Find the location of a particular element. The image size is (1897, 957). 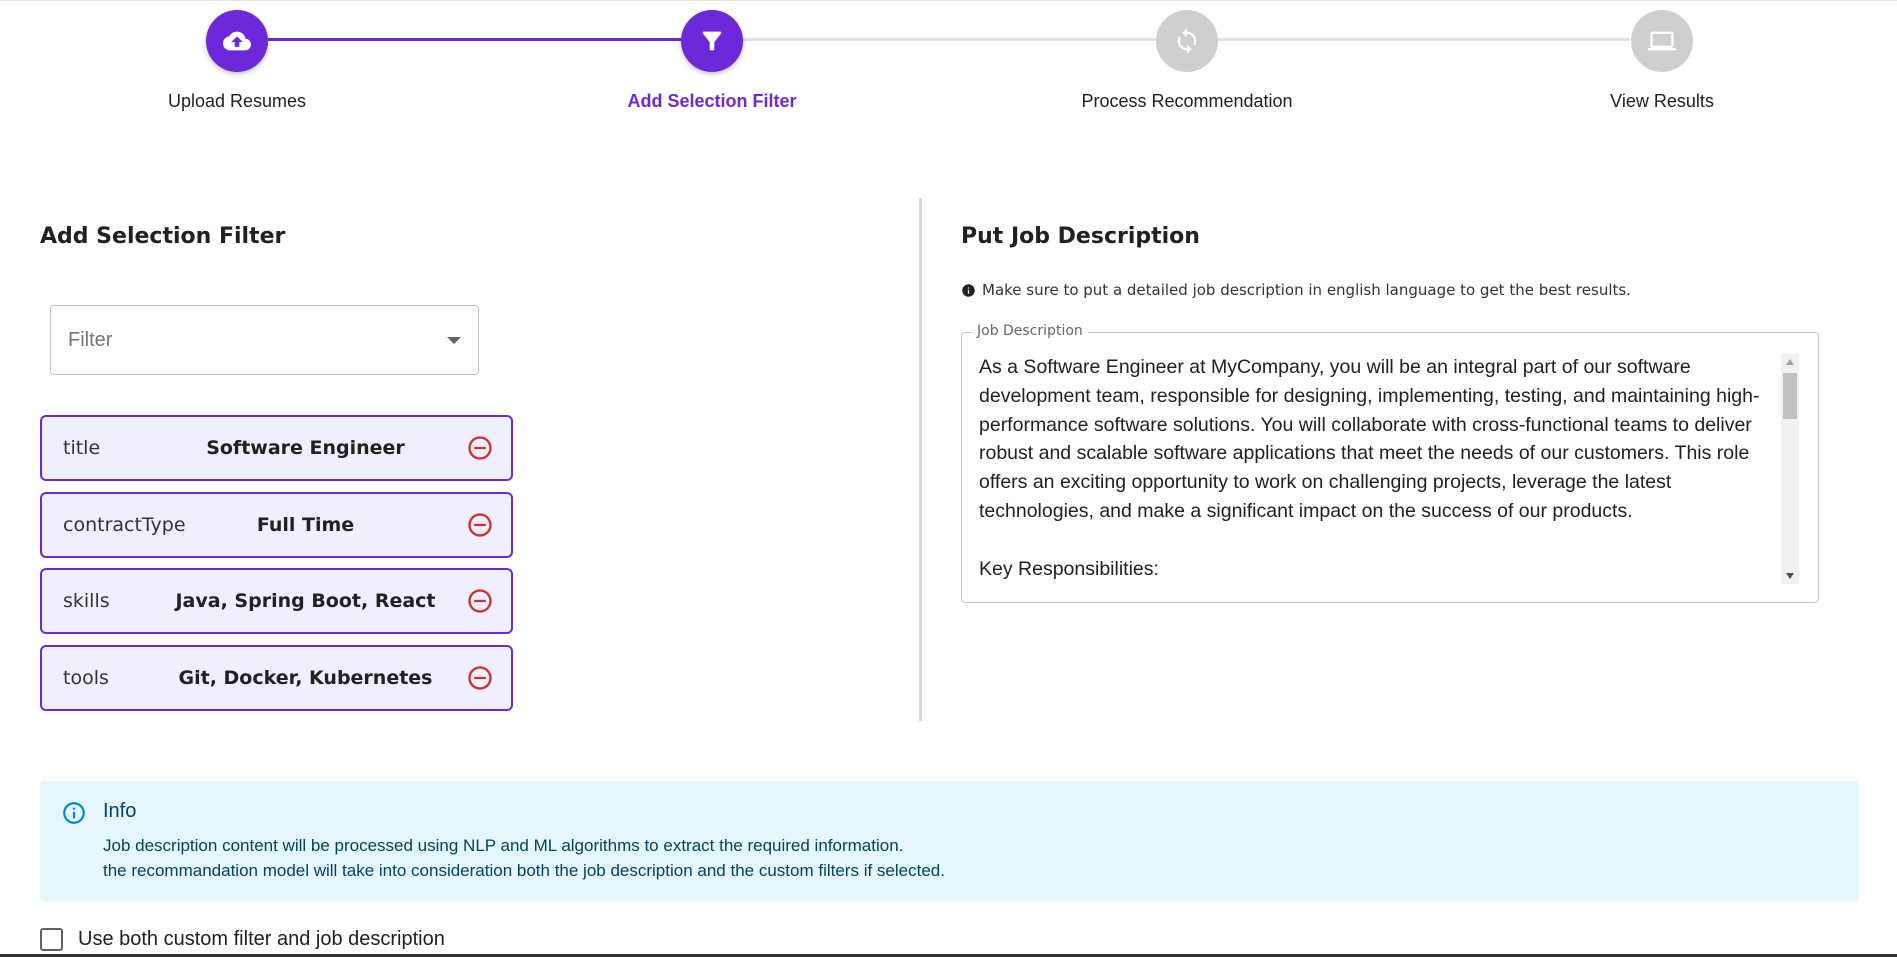

step-upload-resumes: Upload Resumes is located at coordinates (237, 61).